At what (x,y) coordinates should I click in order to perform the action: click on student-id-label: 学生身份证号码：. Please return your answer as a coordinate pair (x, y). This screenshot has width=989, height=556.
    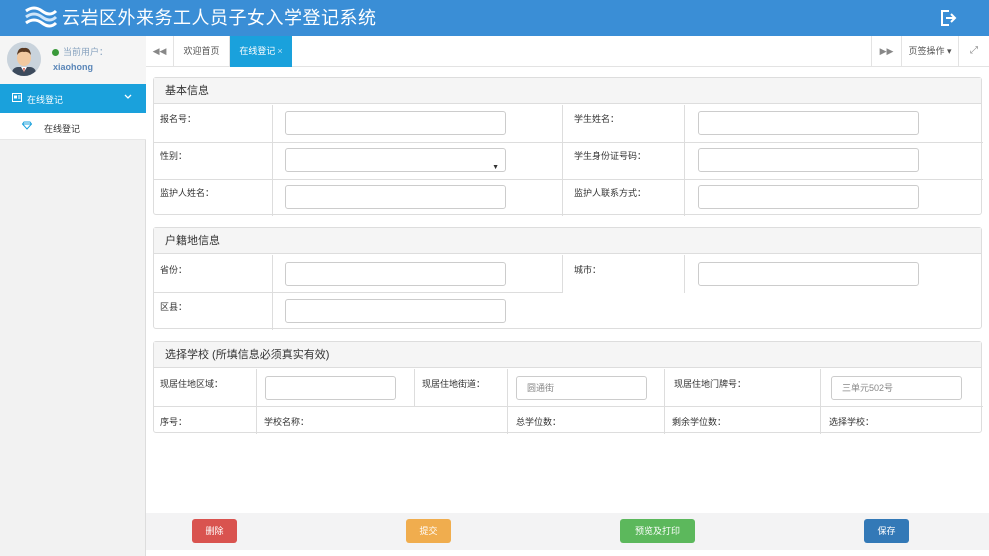
    Looking at the image, I should click on (610, 156).